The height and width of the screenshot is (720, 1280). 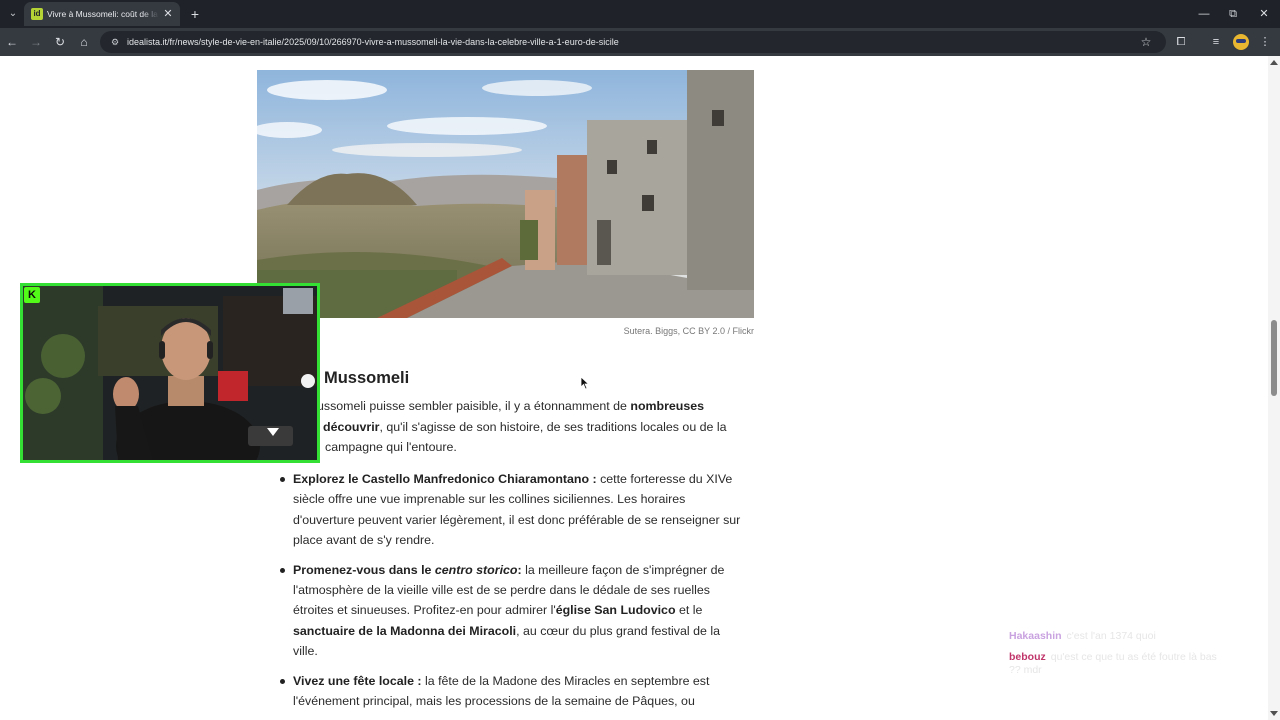 I want to click on tab-search-icon: ⌄, so click(x=13, y=14).